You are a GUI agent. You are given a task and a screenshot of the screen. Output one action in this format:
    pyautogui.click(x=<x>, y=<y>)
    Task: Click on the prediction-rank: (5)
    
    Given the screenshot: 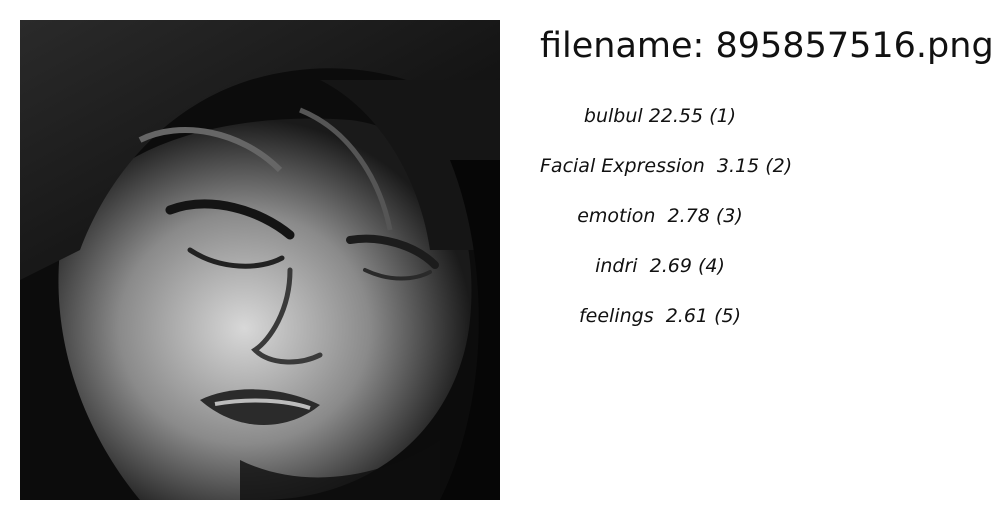 What is the action you would take?
    pyautogui.click(x=727, y=316)
    